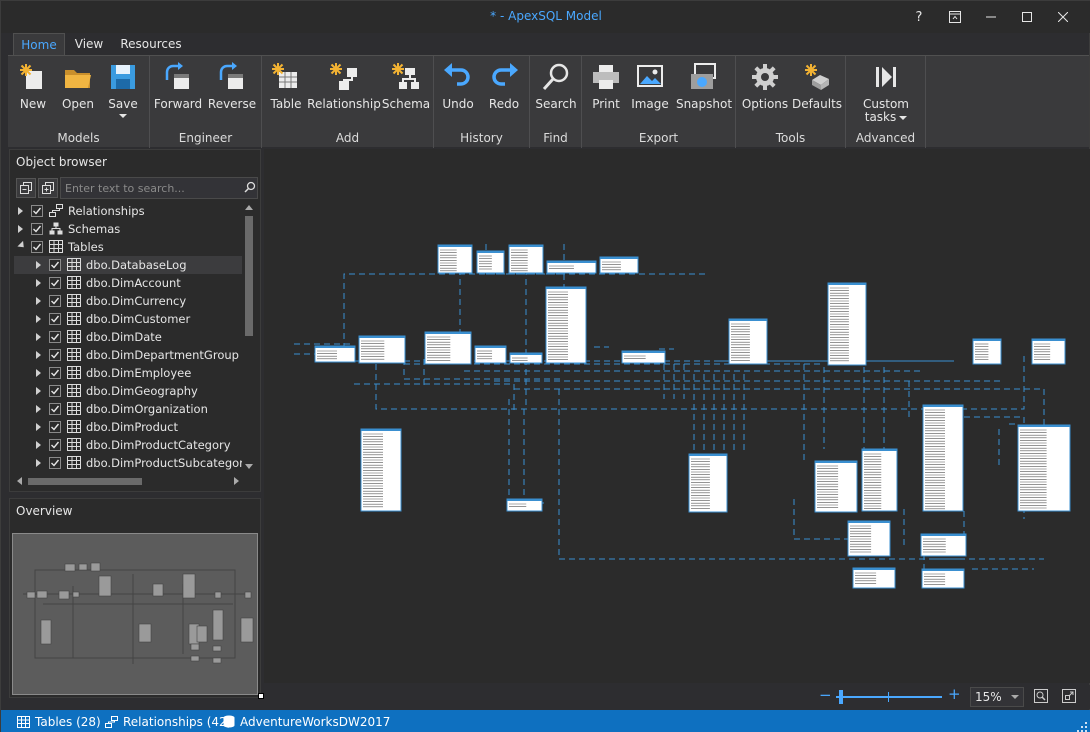 Image resolution: width=1090 pixels, height=732 pixels. What do you see at coordinates (1041, 697) in the screenshot?
I see `zoom-to-fit-button` at bounding box center [1041, 697].